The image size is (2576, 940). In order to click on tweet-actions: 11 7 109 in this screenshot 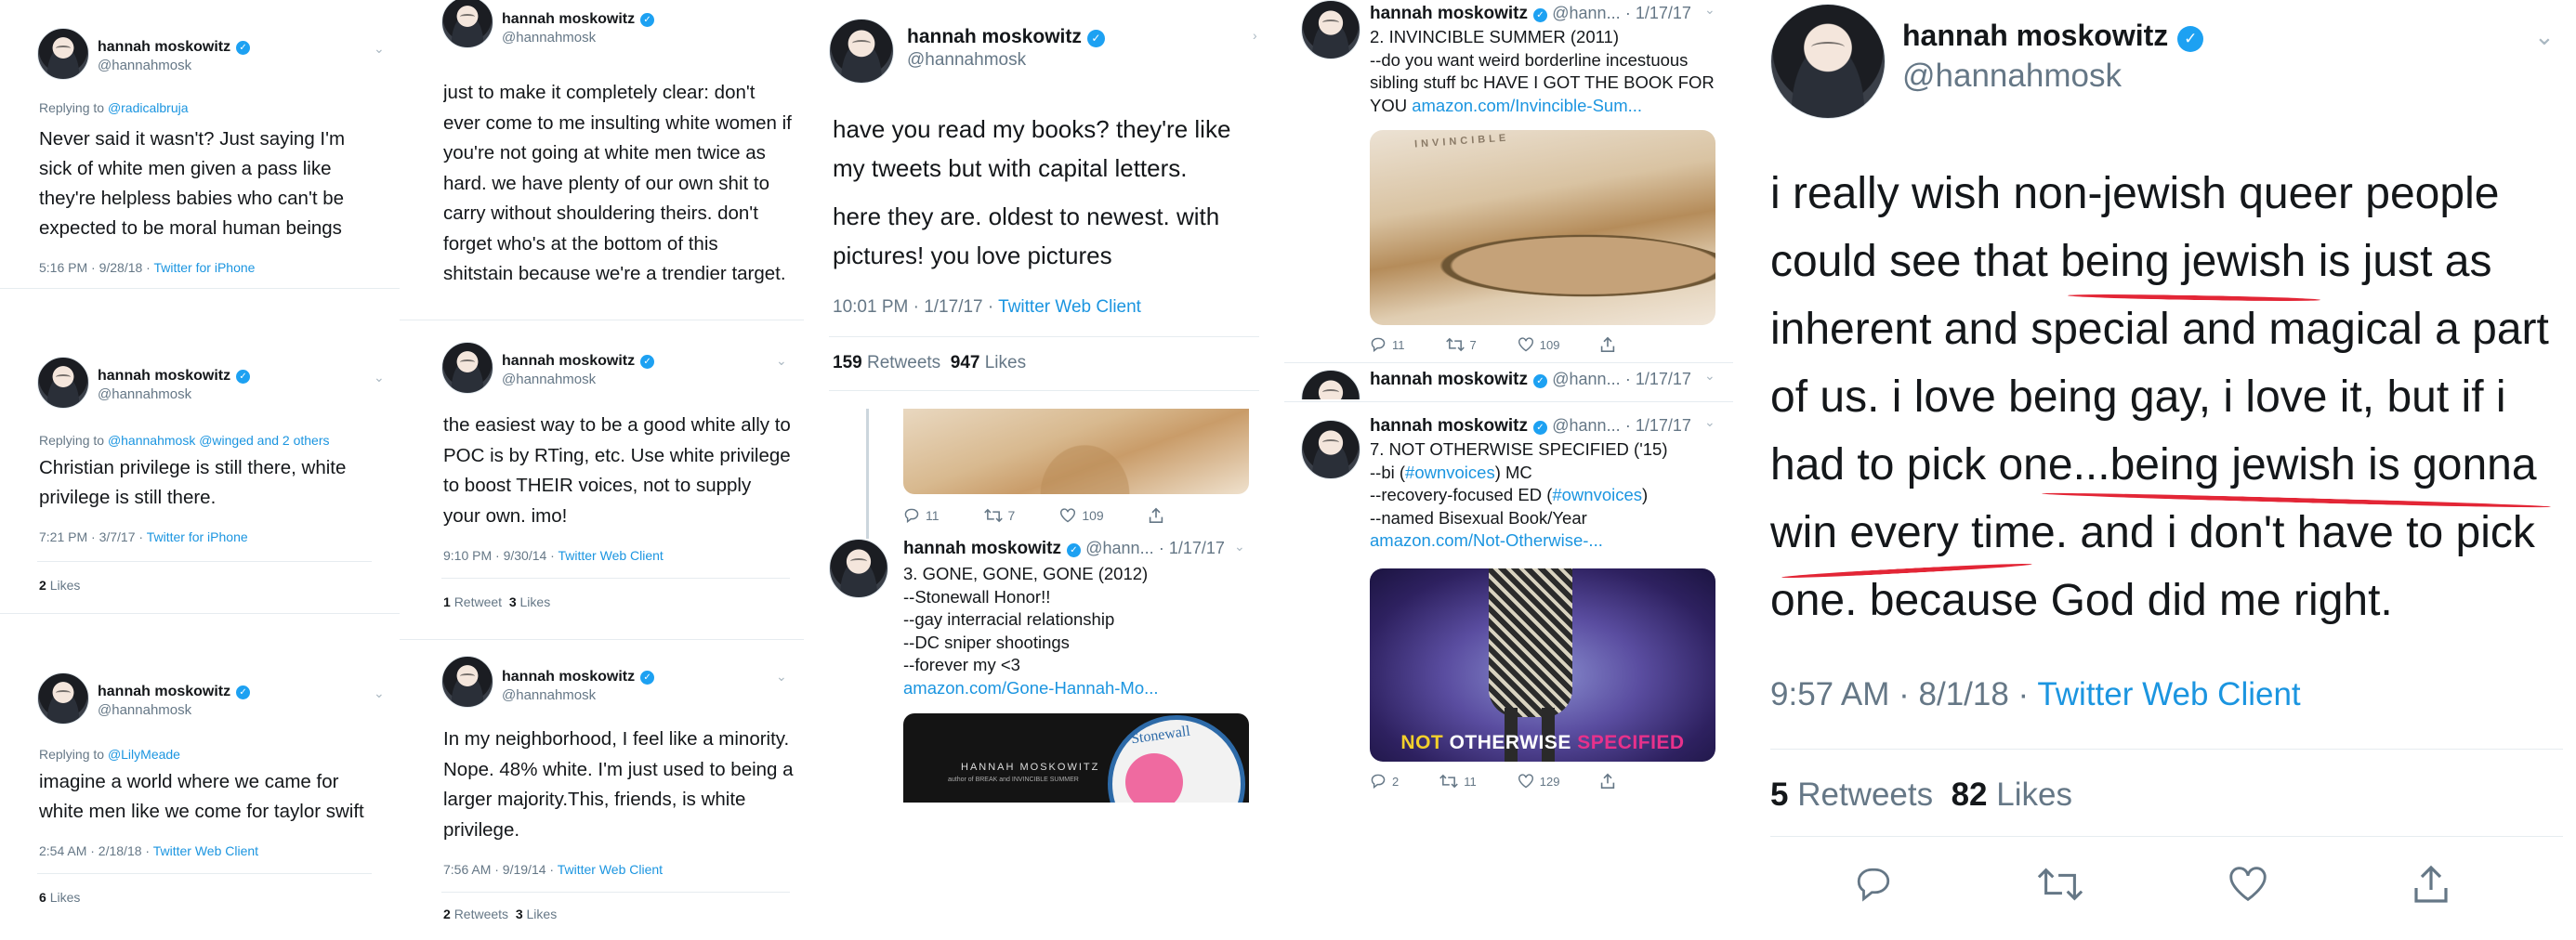, I will do `click(1033, 515)`.